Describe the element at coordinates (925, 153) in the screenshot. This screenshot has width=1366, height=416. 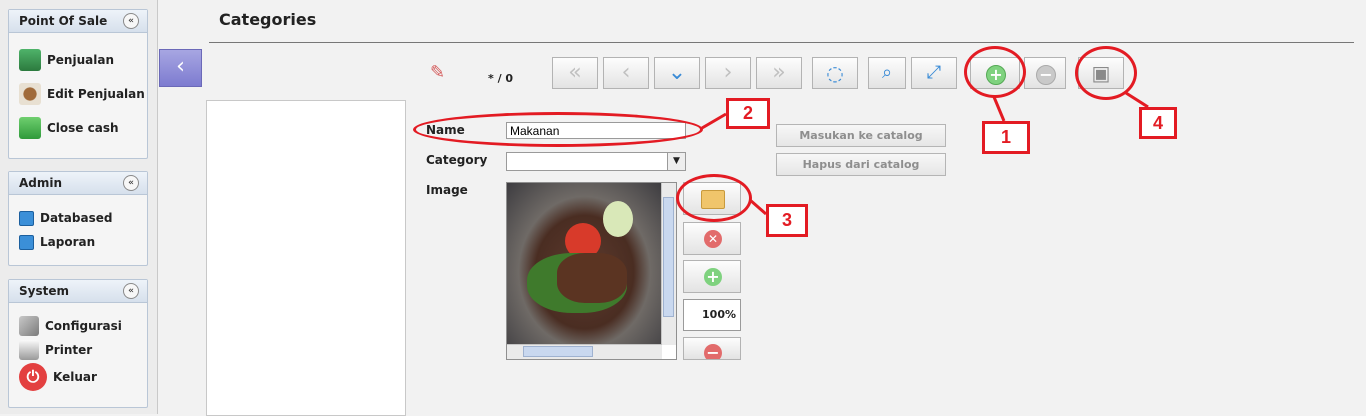
I see `annotation-connectors` at that location.